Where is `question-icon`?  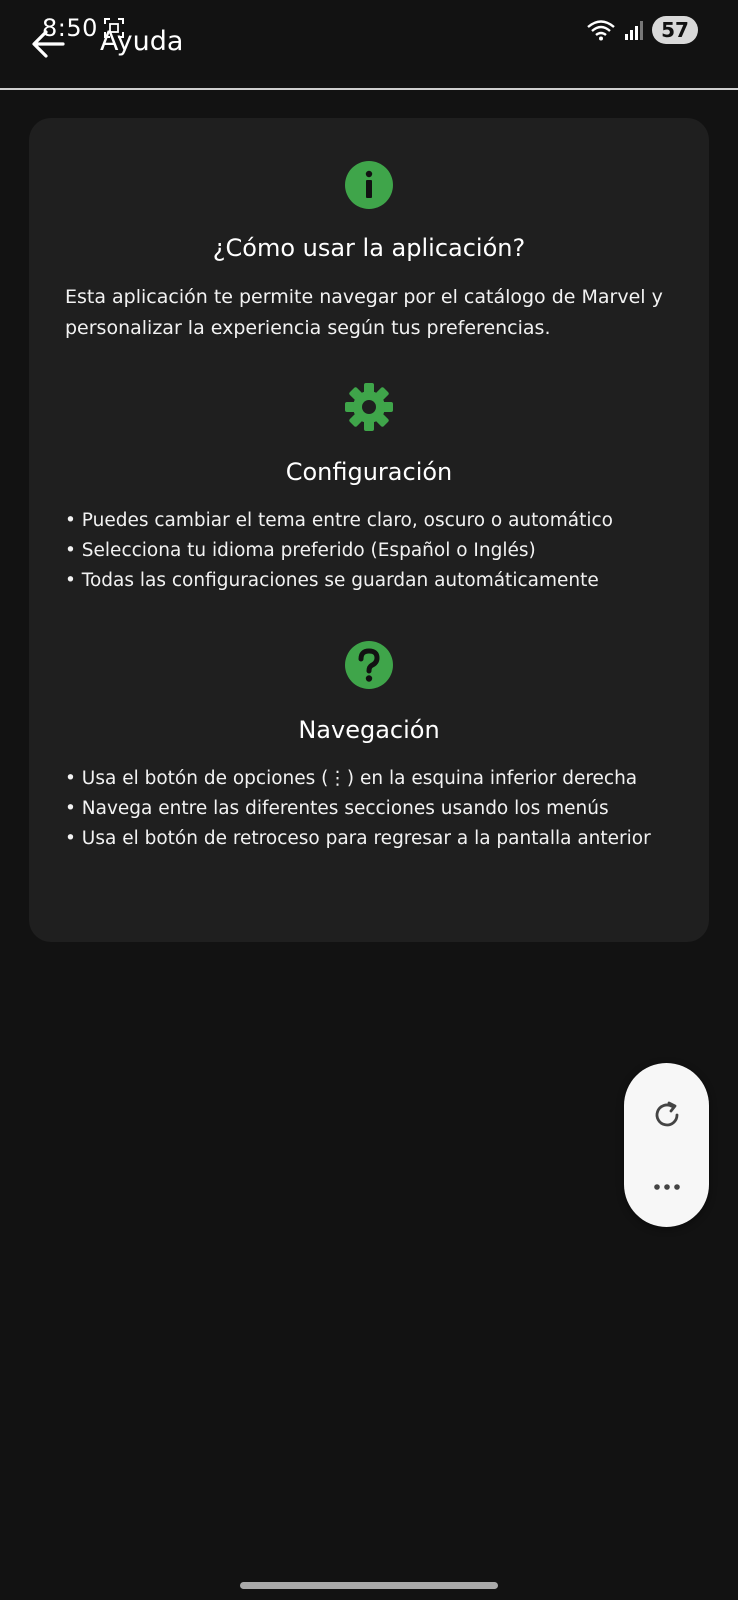 question-icon is located at coordinates (369, 665).